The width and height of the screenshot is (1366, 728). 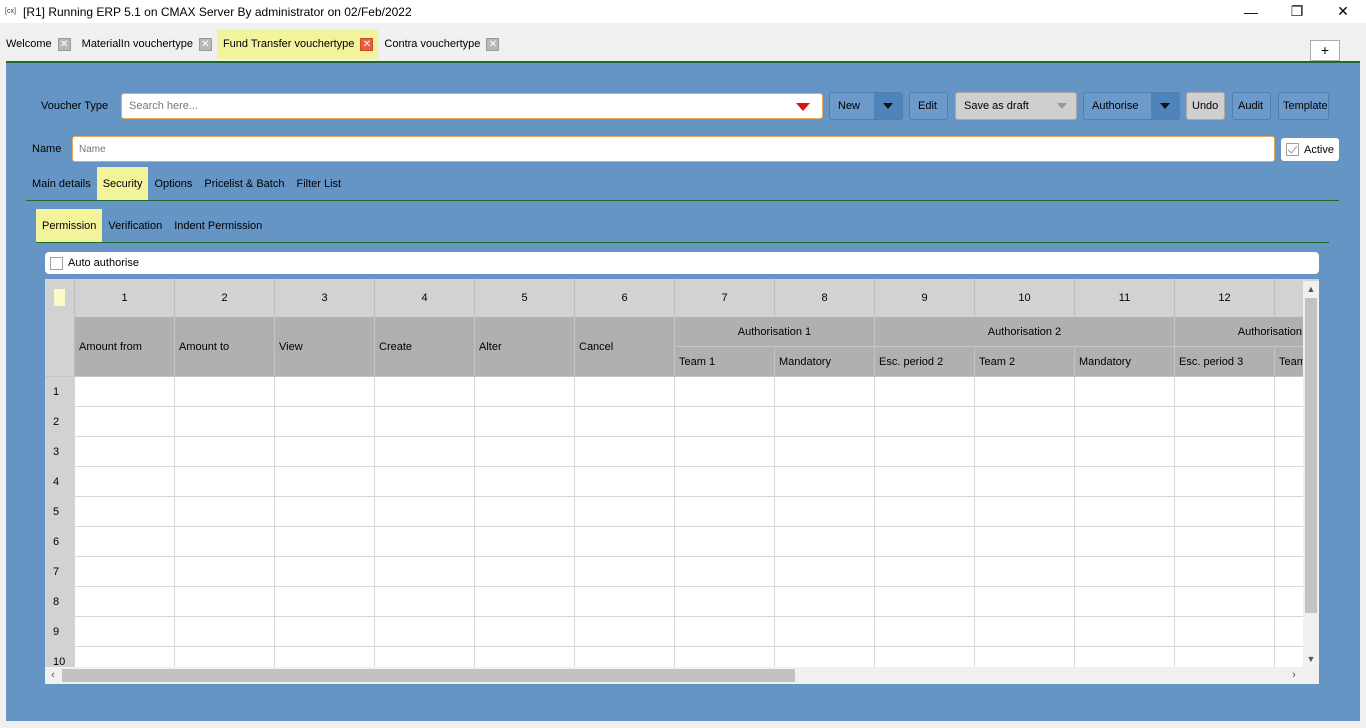 What do you see at coordinates (60, 452) in the screenshot?
I see `row-number: 3` at bounding box center [60, 452].